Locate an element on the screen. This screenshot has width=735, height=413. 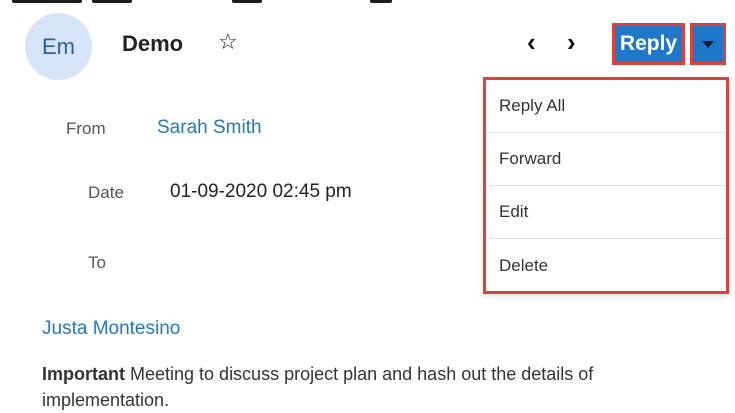
star-icon: ☆ is located at coordinates (228, 42).